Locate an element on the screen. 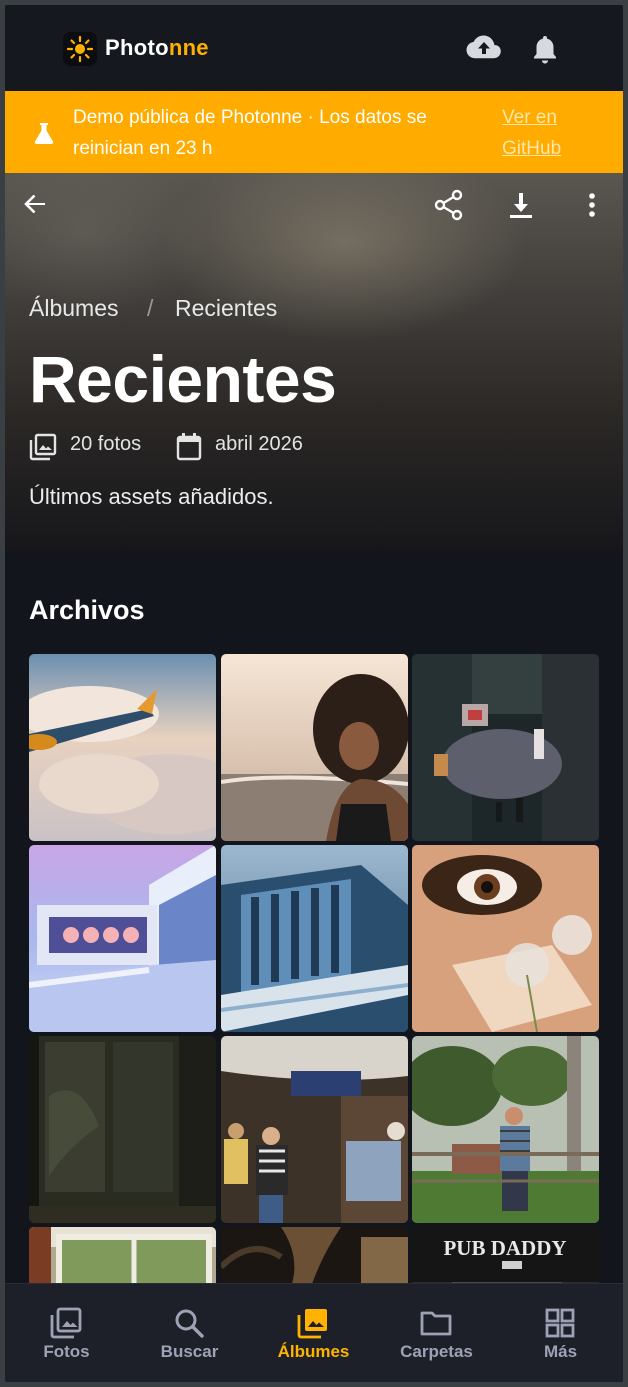 The width and height of the screenshot is (628, 1387). nav-item-more: Más is located at coordinates (560, 1333).